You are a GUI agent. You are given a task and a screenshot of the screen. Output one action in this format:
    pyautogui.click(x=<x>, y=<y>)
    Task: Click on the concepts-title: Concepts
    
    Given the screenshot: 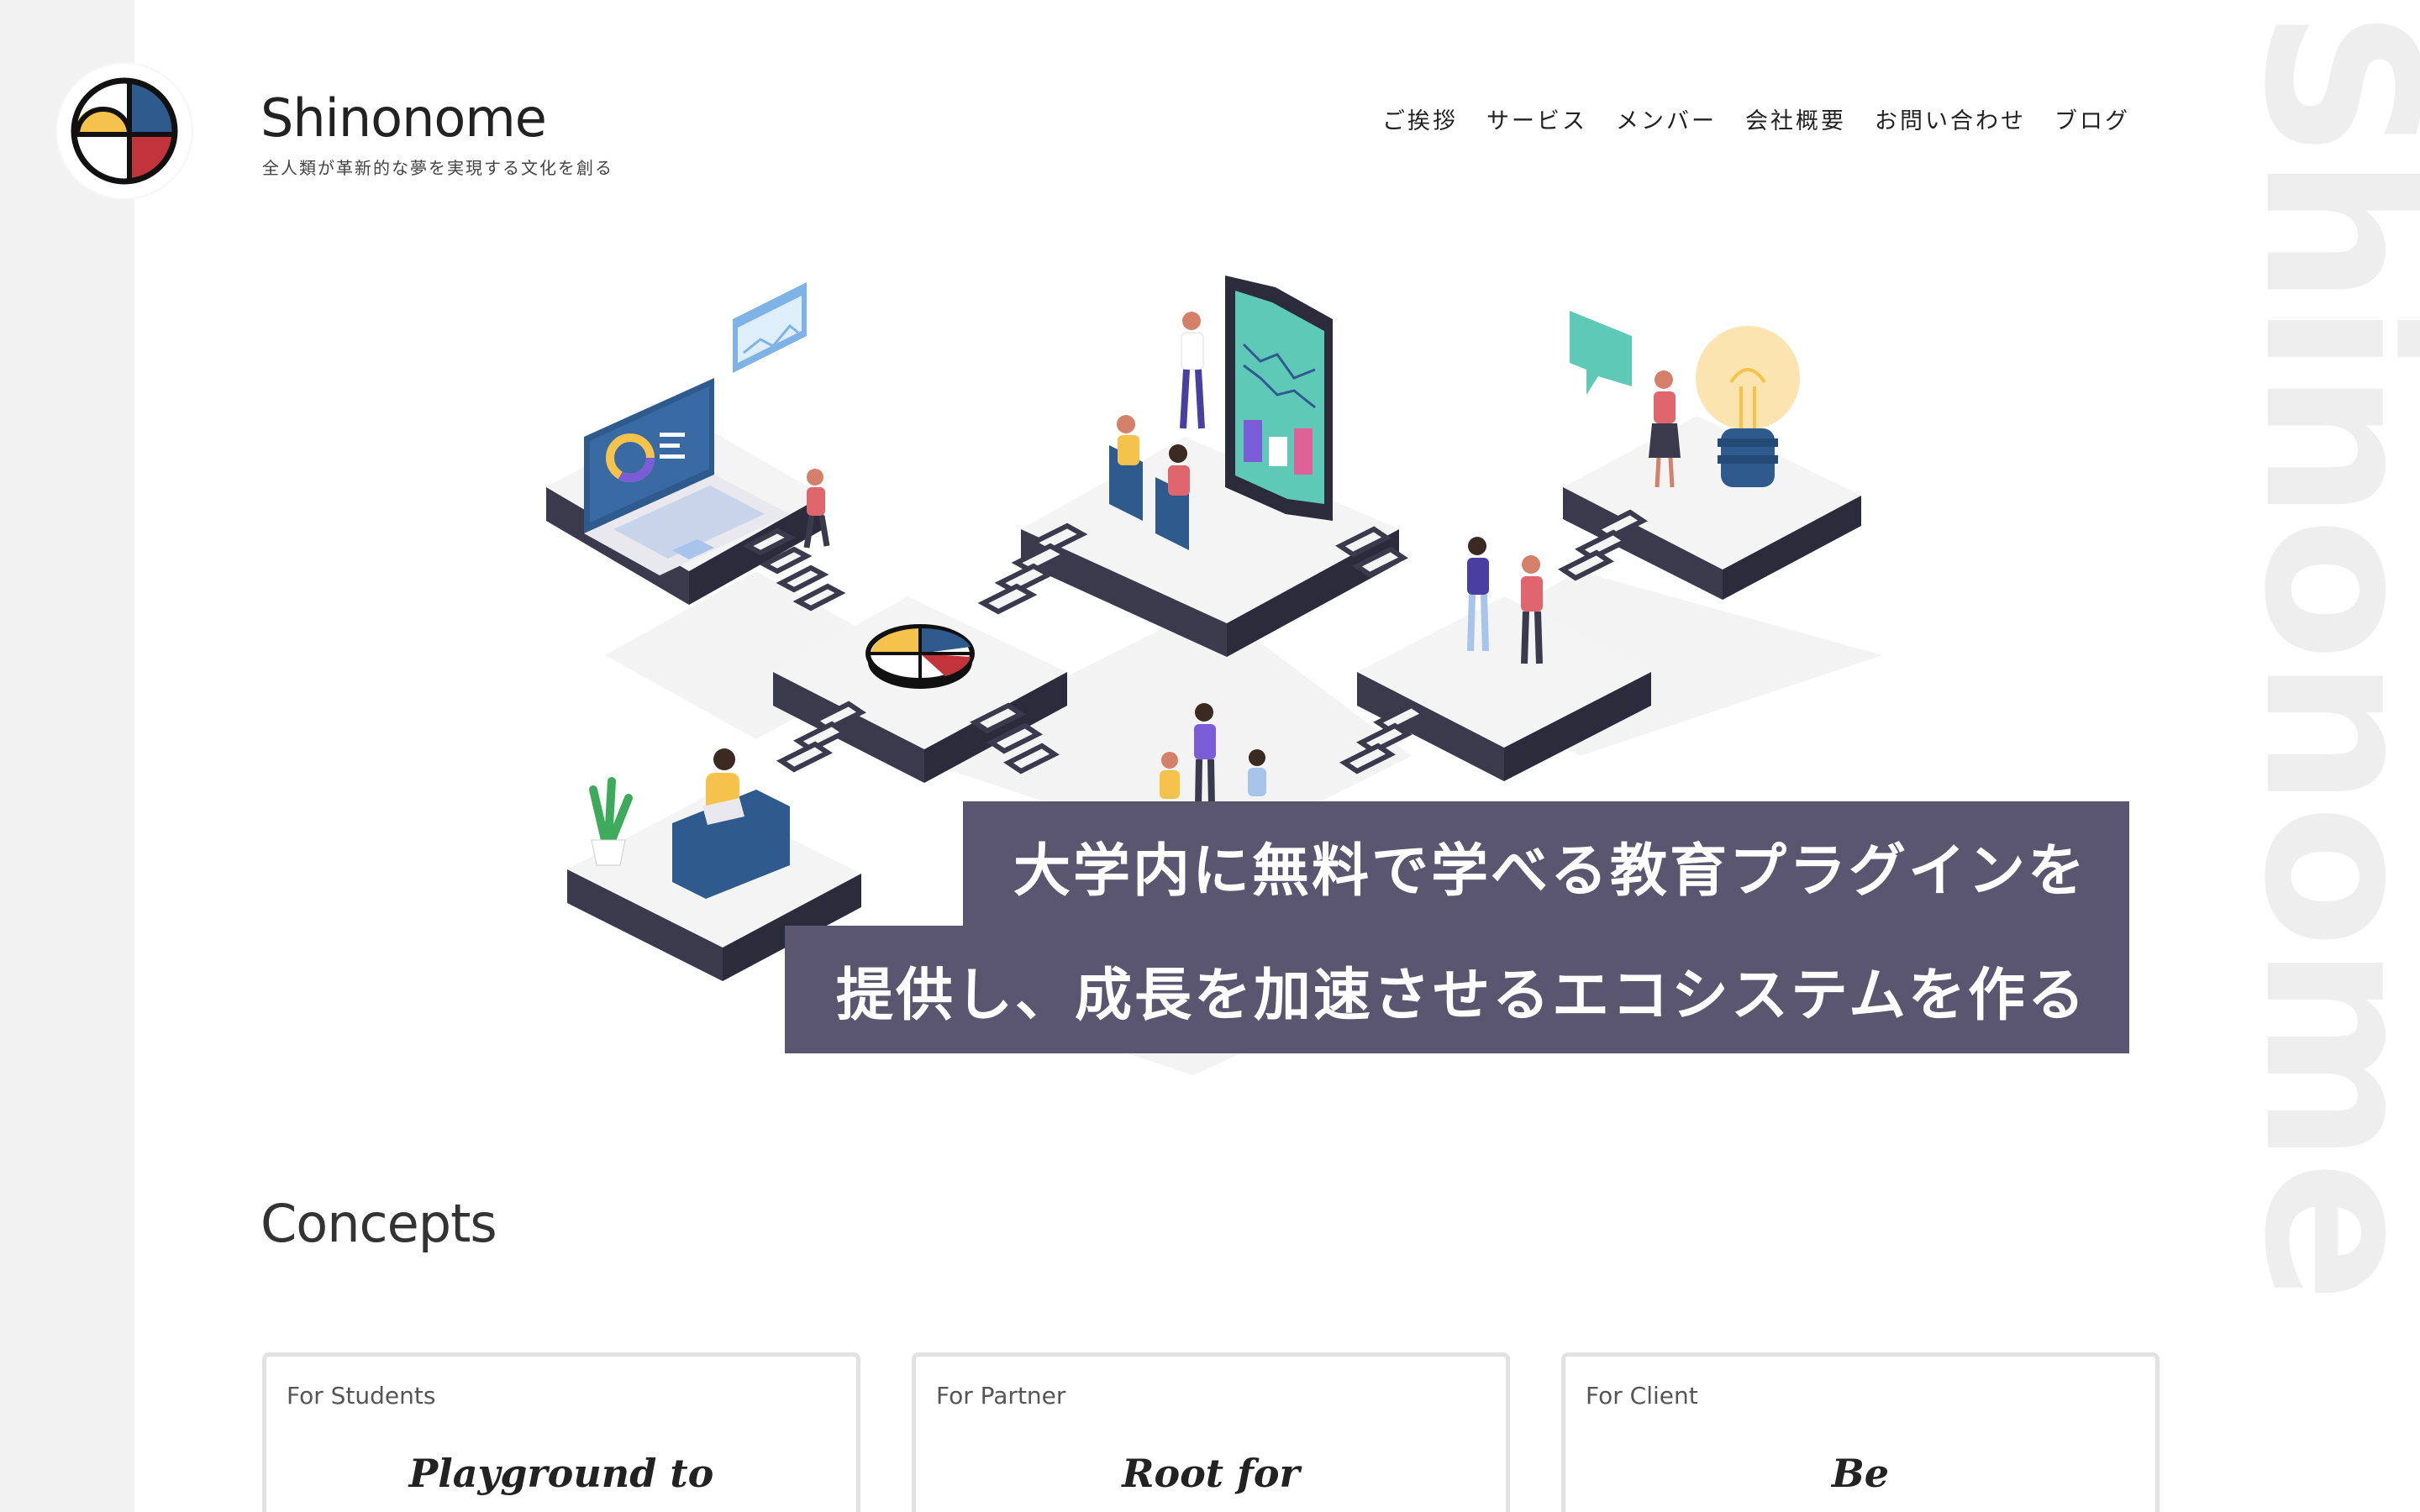 What is the action you would take?
    pyautogui.click(x=378, y=1223)
    